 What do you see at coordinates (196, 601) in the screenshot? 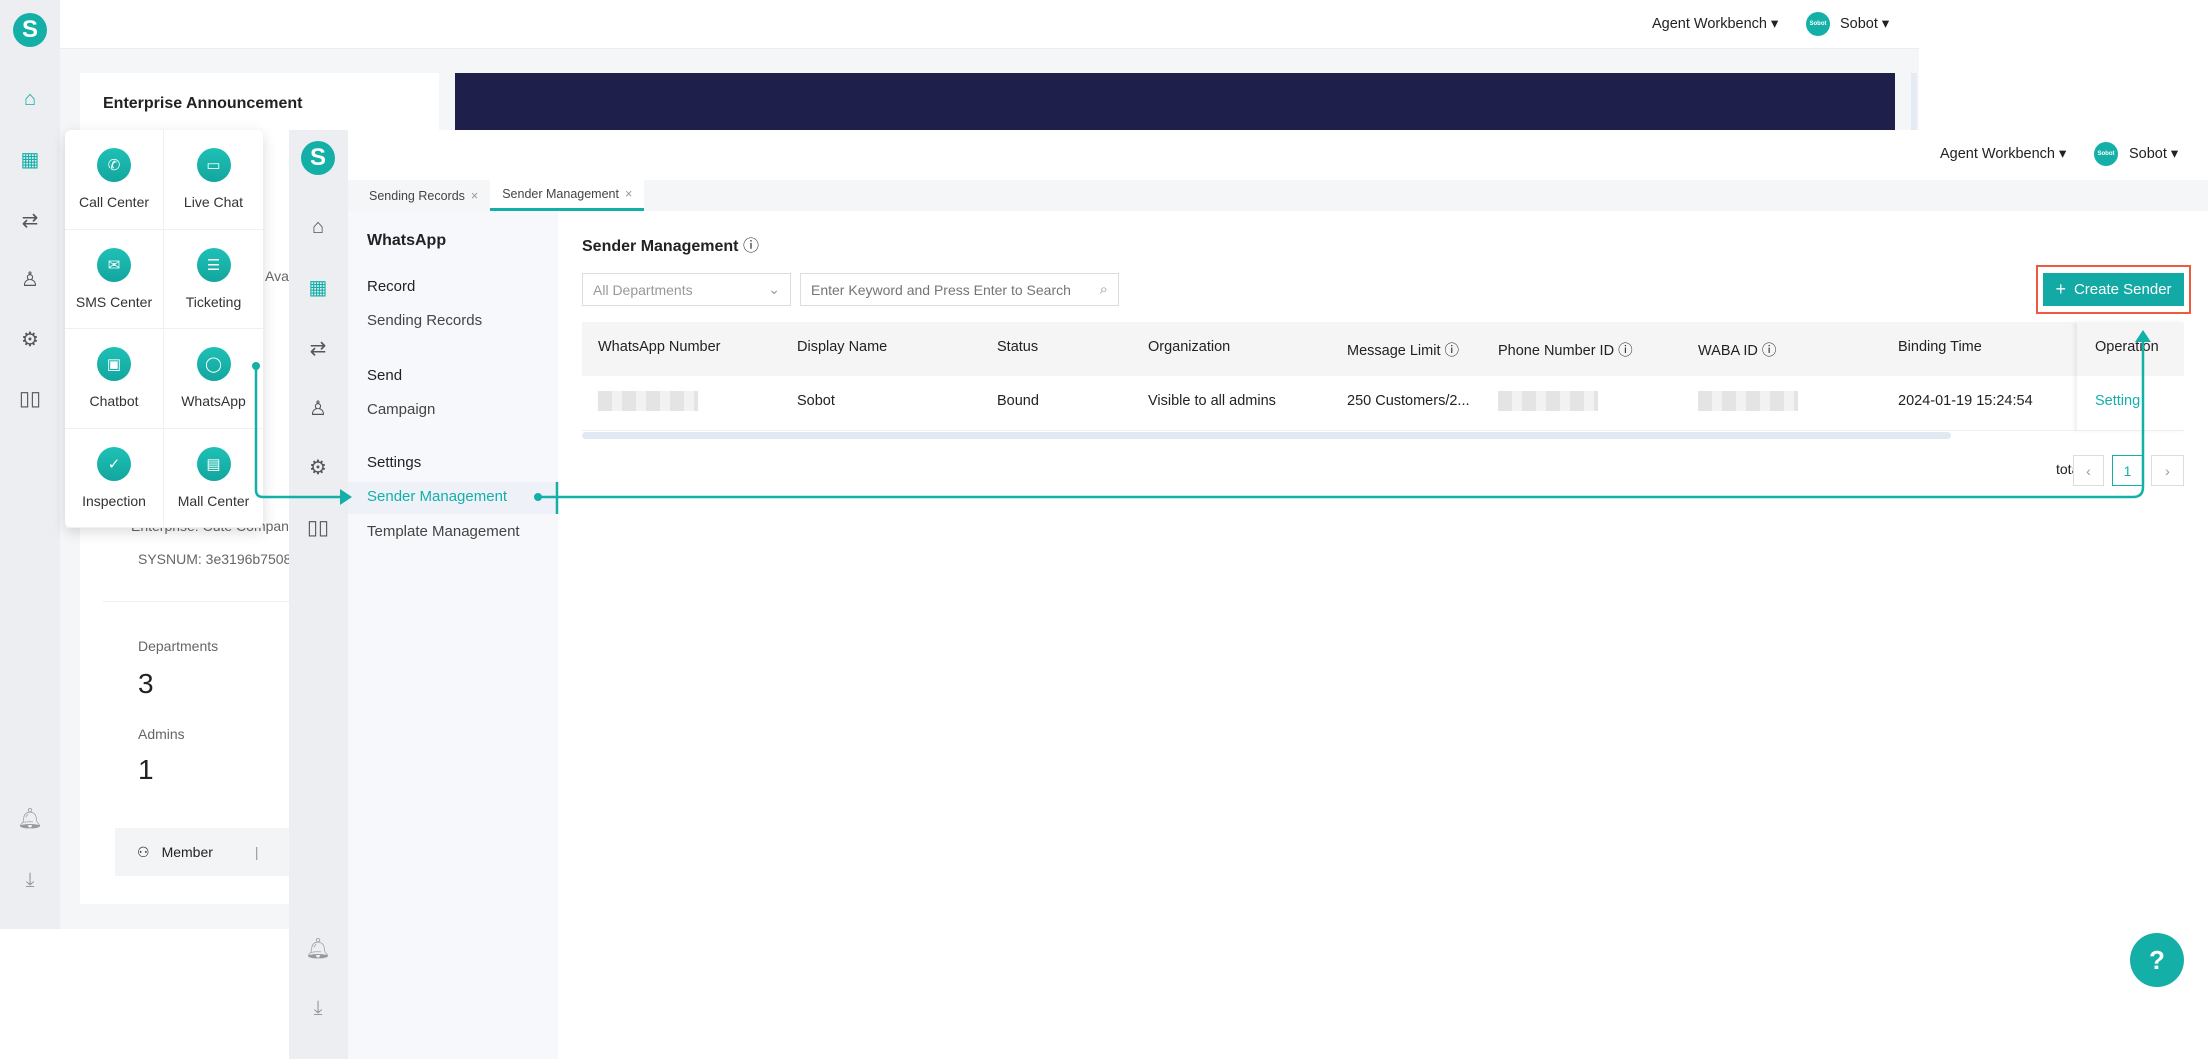
I see `divider` at bounding box center [196, 601].